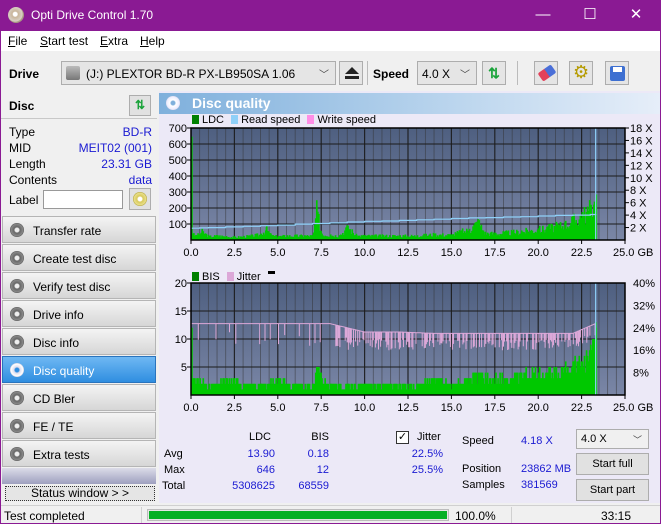 This screenshot has height=524, width=661. What do you see at coordinates (612, 439) in the screenshot?
I see `test-speed-select: 4.0 X ﹀` at bounding box center [612, 439].